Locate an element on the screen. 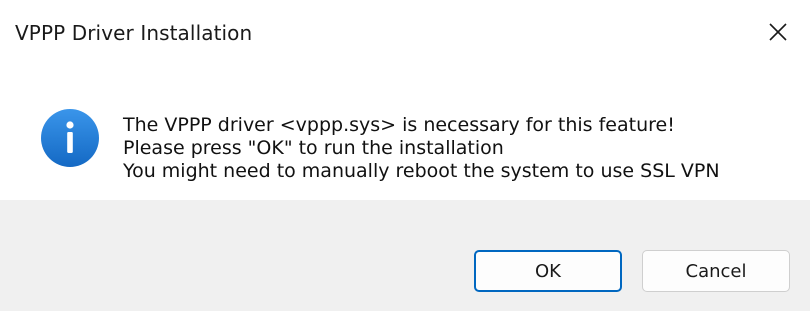 Image resolution: width=810 pixels, height=311 pixels. close-button is located at coordinates (778, 32).